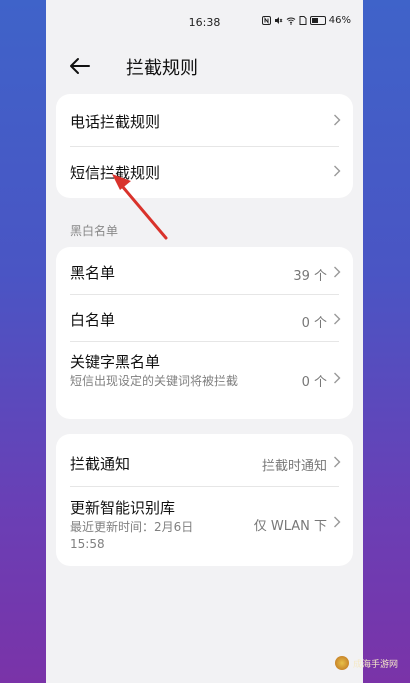 The width and height of the screenshot is (410, 683). I want to click on status-bar: 16:38 46%, so click(204, 21).